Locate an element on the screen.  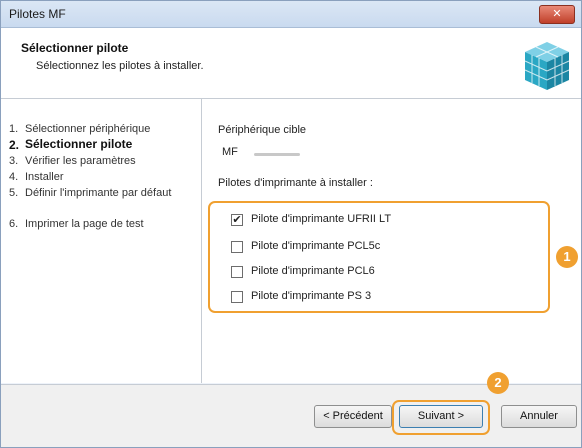
callout-badge-1: 1 is located at coordinates (567, 257).